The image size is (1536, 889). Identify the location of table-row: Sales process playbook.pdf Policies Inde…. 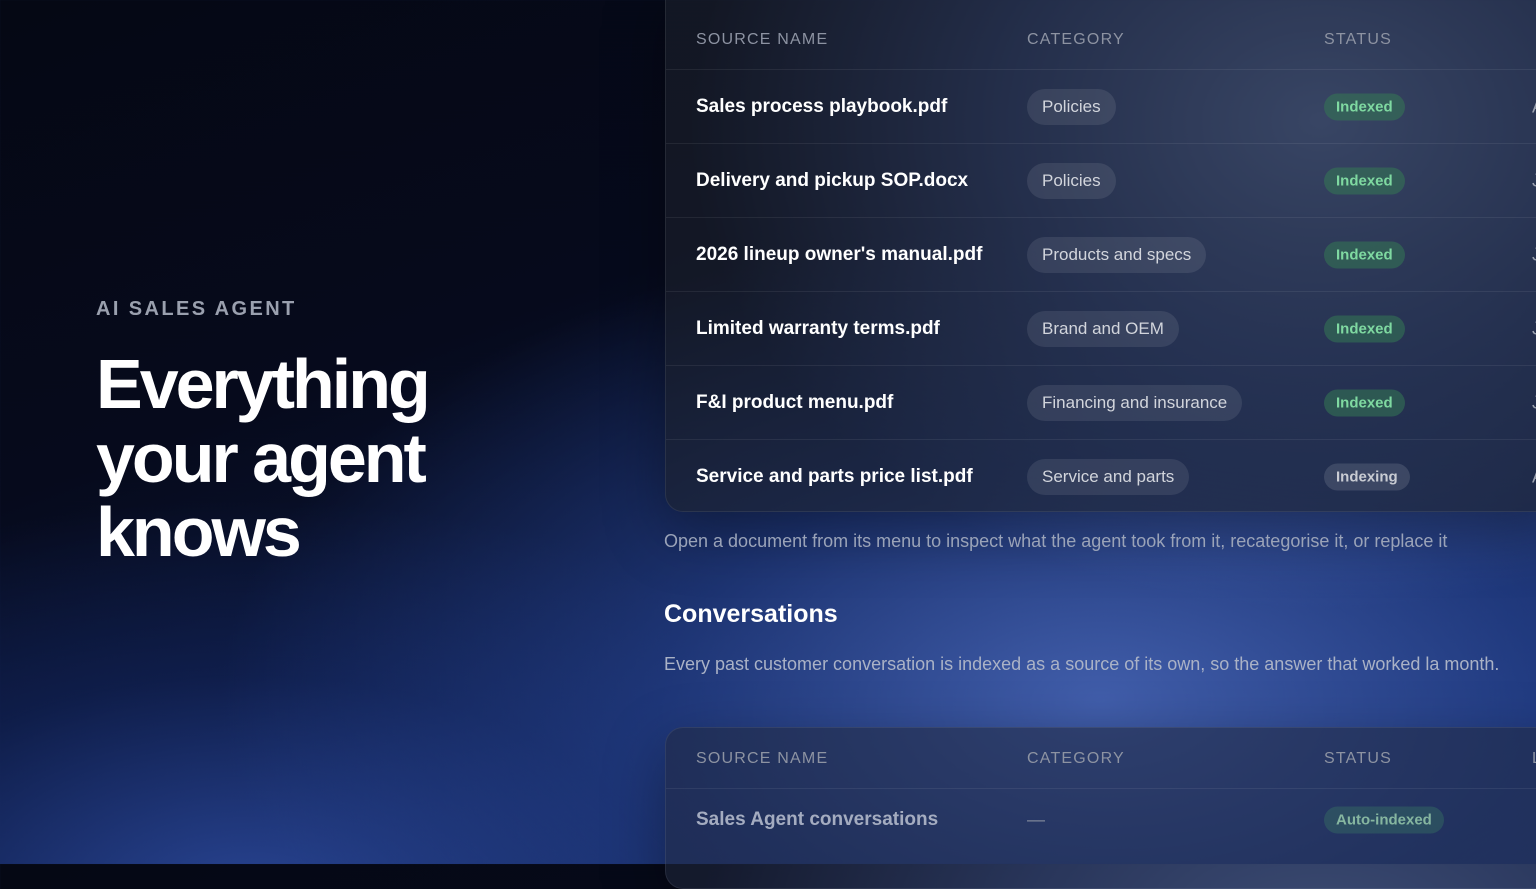
(1101, 107).